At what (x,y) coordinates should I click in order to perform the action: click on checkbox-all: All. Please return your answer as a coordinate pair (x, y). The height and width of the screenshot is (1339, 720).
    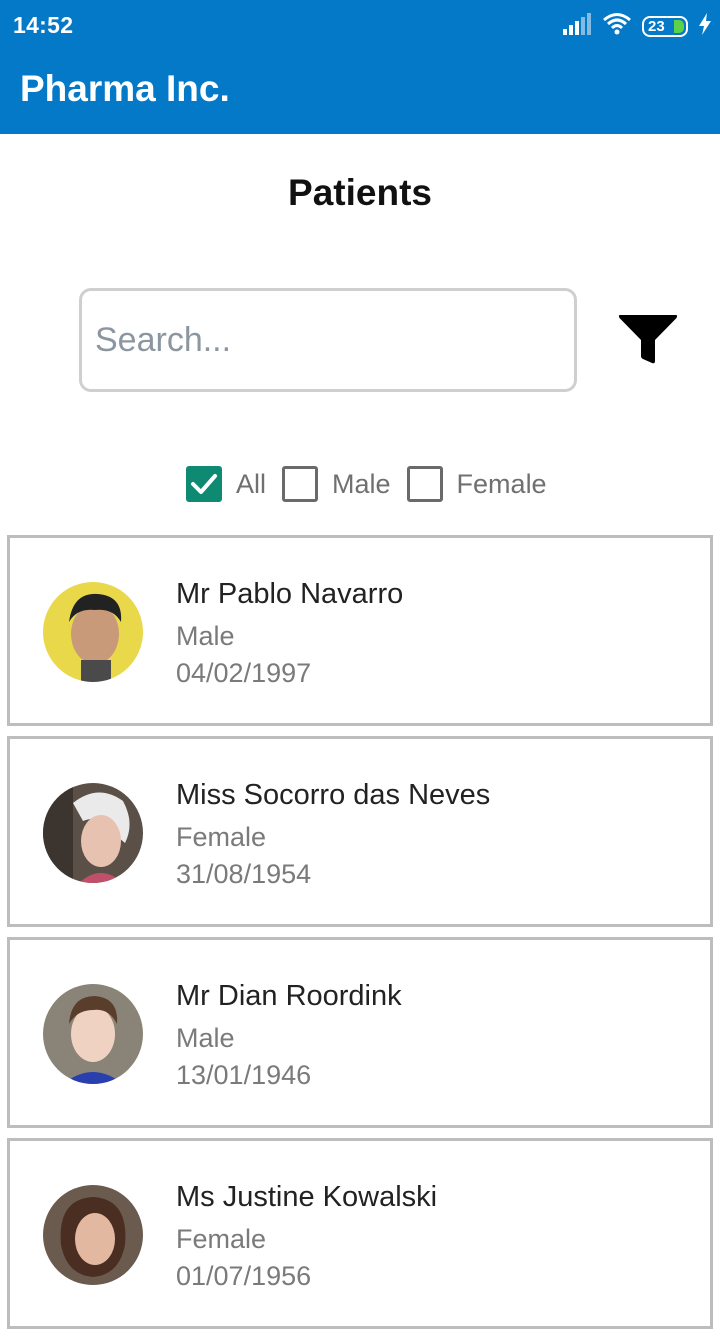
    Looking at the image, I should click on (226, 484).